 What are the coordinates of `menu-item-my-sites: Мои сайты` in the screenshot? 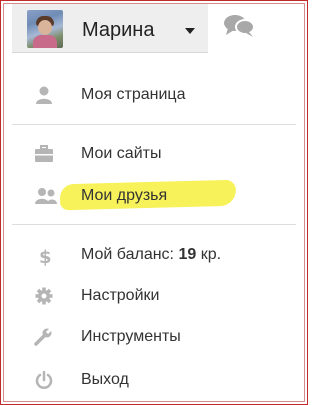 It's located at (154, 154).